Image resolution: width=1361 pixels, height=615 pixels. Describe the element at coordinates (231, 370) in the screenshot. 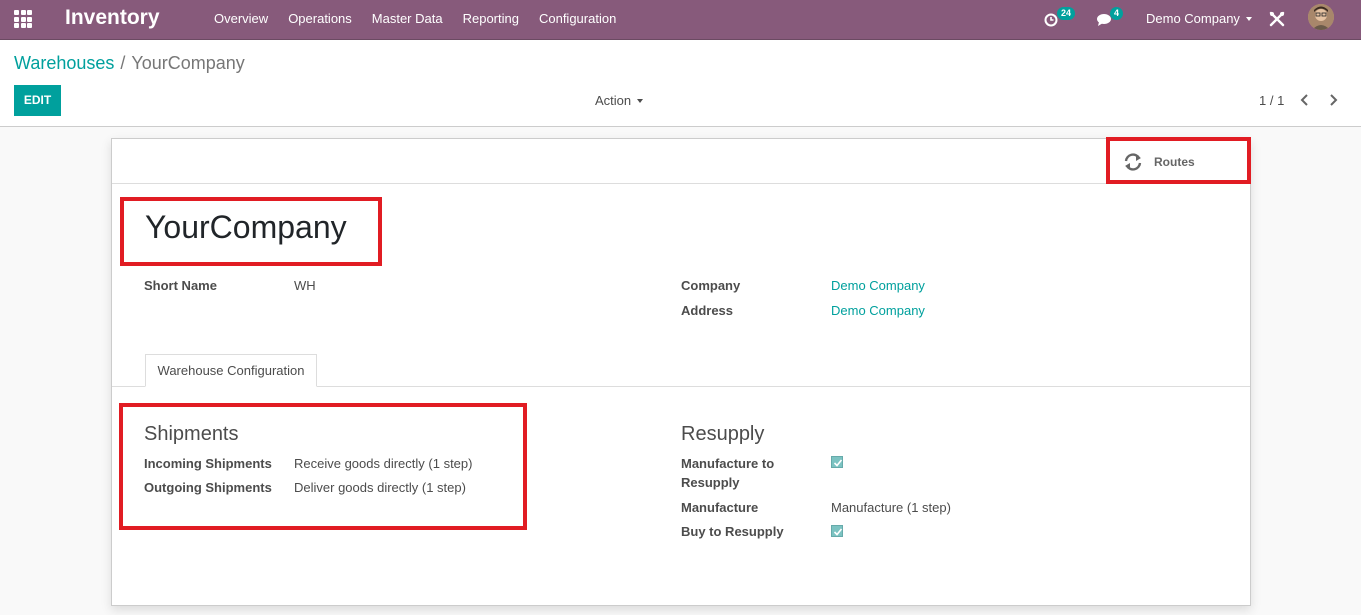

I see `tab-warehouse-configuration: Warehouse Configuration` at that location.